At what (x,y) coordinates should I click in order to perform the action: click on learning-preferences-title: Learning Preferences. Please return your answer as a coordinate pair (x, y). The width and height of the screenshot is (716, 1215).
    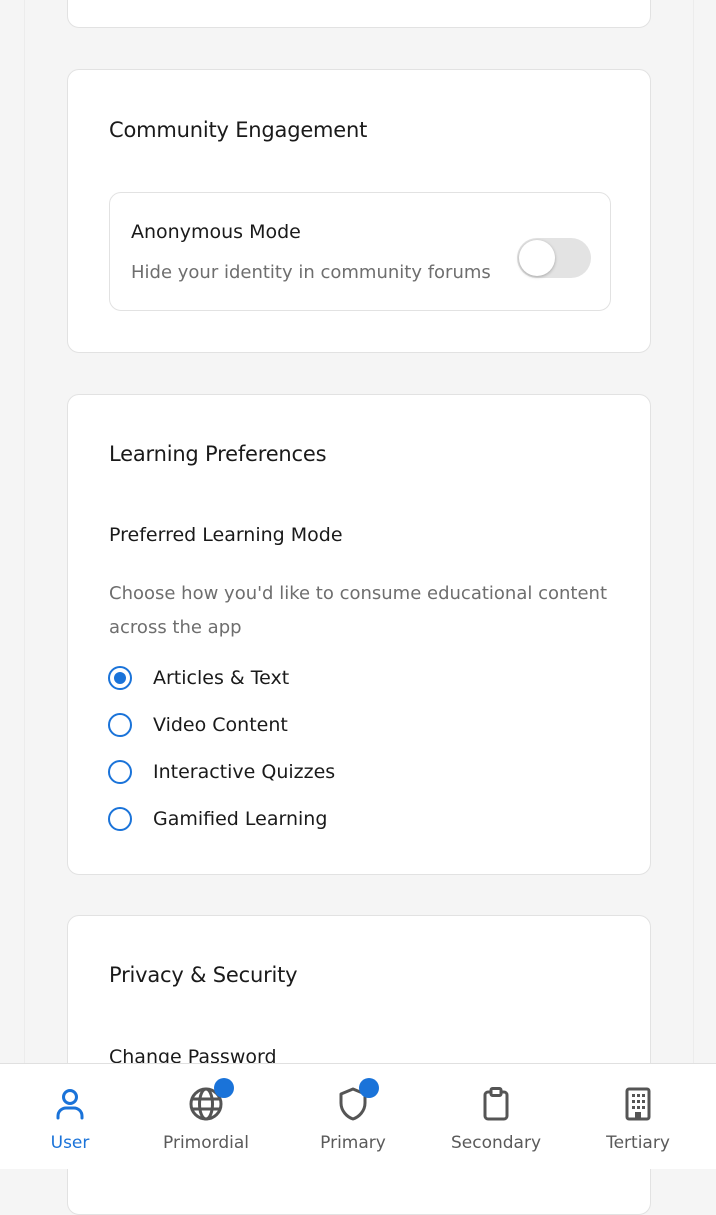
    Looking at the image, I should click on (218, 454).